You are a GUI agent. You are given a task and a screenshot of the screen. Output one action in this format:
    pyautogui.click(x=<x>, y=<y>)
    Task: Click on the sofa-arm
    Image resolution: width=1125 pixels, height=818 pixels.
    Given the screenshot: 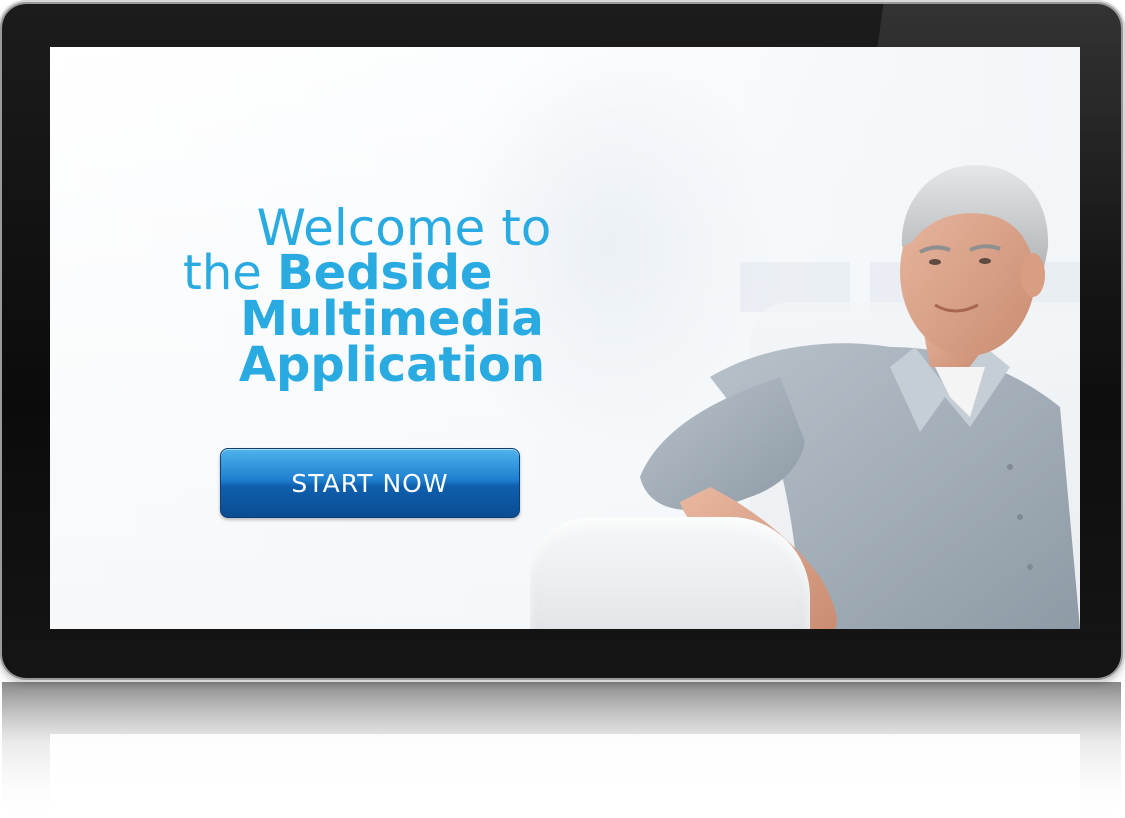 What is the action you would take?
    pyautogui.click(x=670, y=573)
    